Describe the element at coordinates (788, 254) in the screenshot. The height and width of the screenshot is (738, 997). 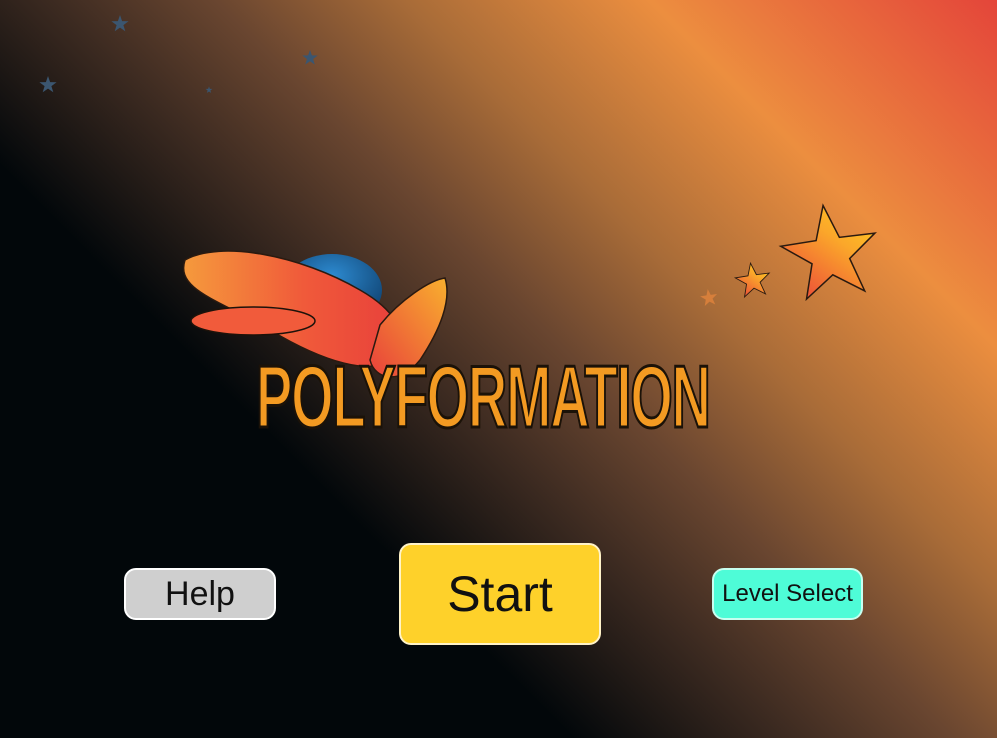
I see `logo-star-icon` at that location.